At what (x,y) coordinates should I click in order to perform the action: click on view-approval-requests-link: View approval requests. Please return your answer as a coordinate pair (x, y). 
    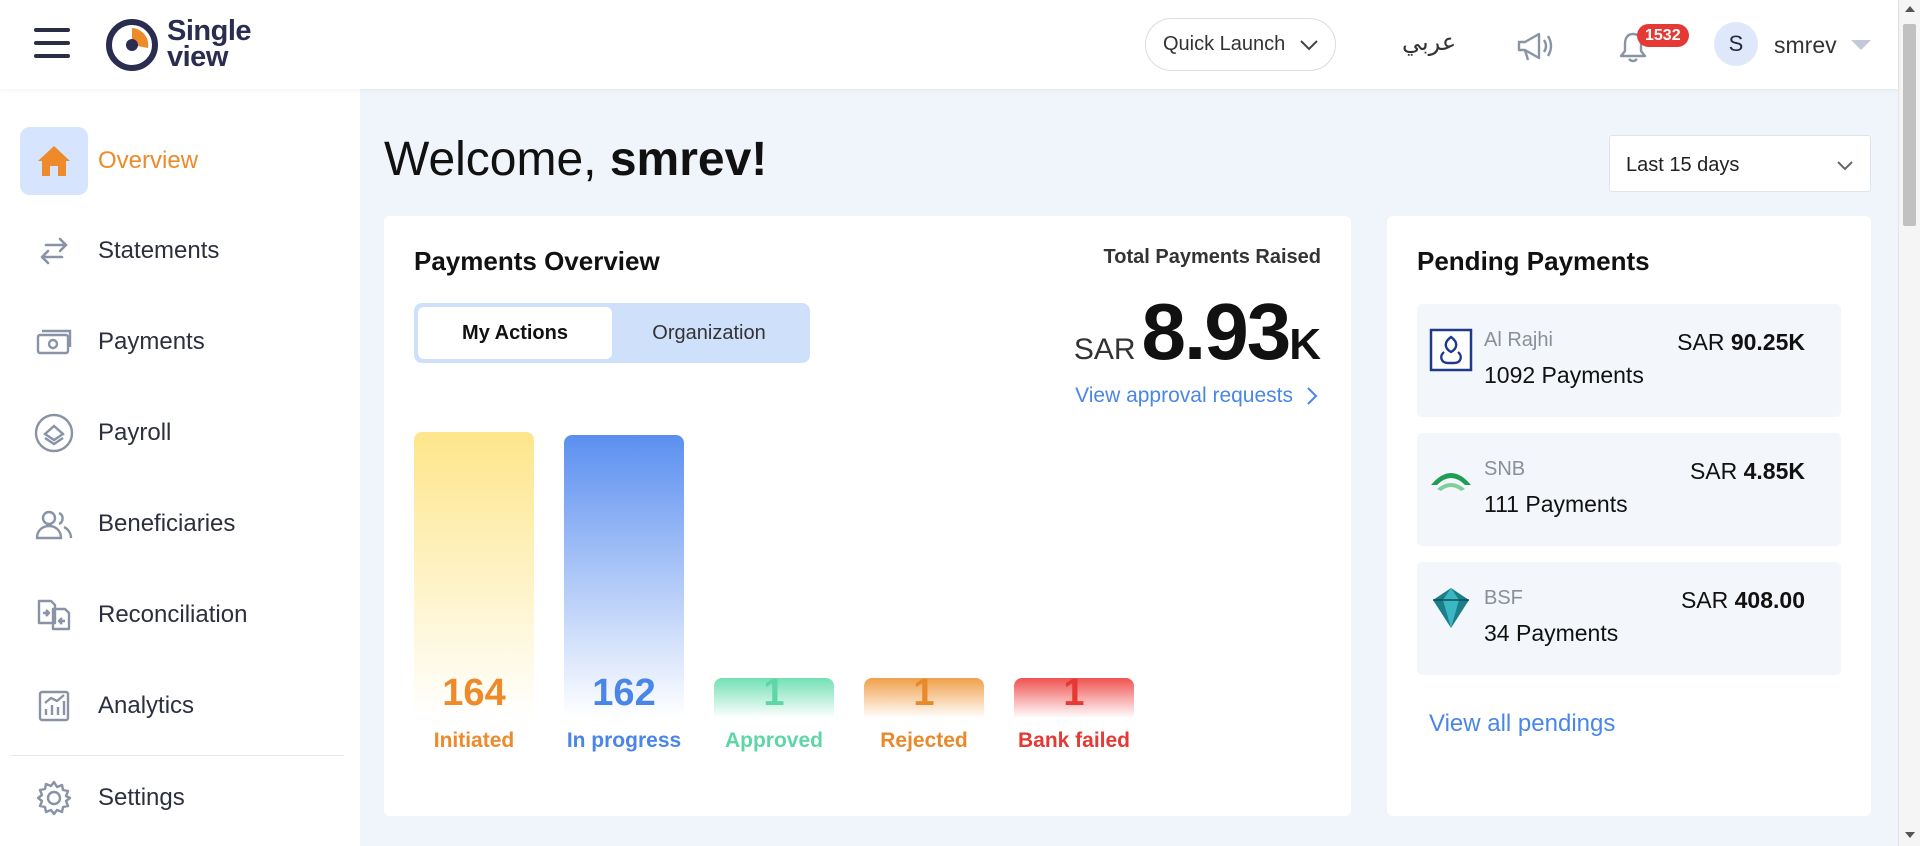
    Looking at the image, I should click on (1198, 396).